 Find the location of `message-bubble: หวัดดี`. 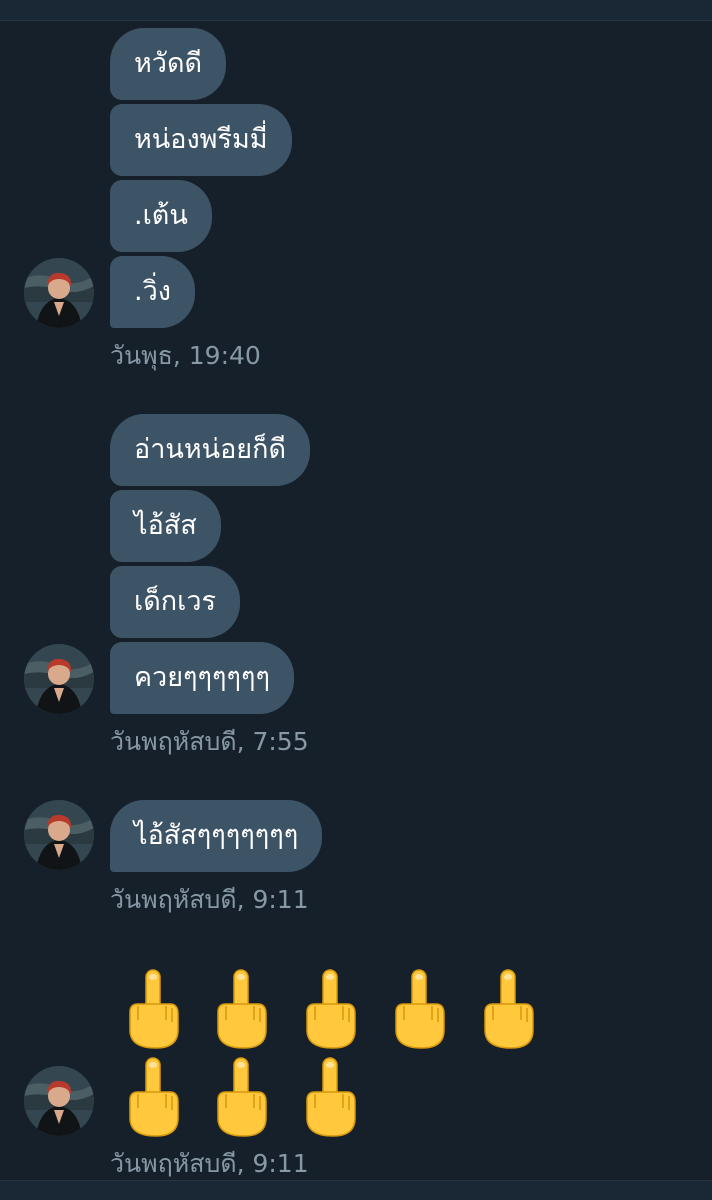

message-bubble: หวัดดี is located at coordinates (168, 64).